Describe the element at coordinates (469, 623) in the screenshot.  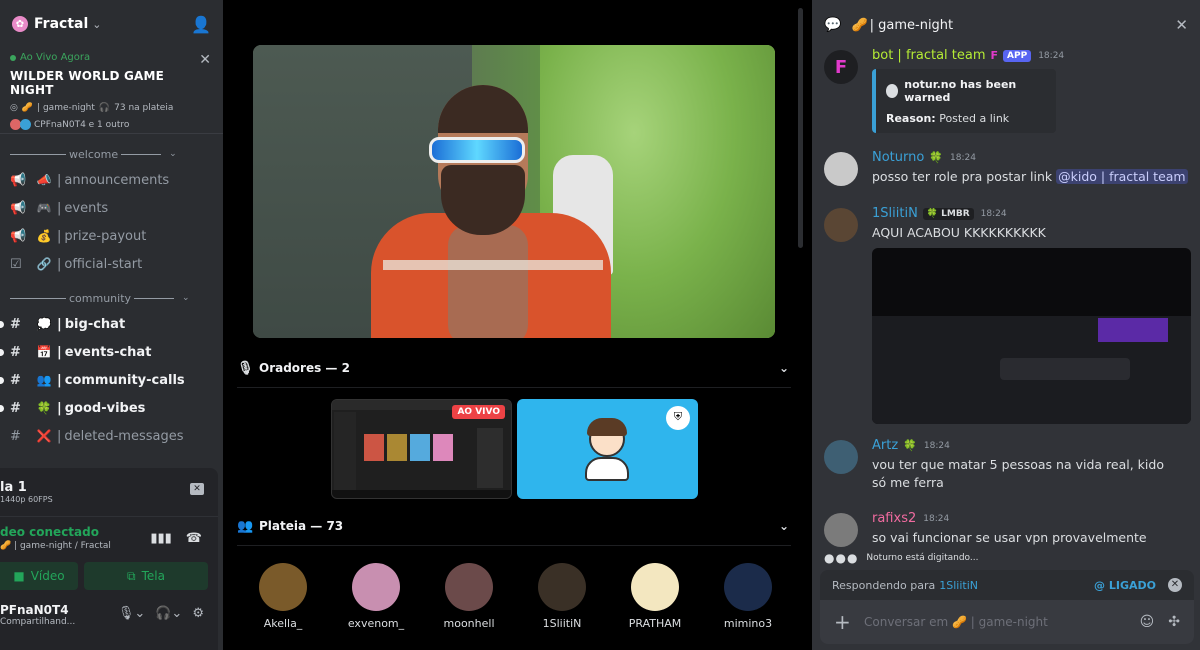
I see `audience-name: moonhell` at that location.